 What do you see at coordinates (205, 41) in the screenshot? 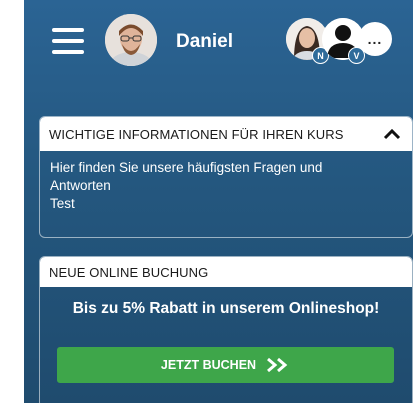
I see `user-name: Daniel` at bounding box center [205, 41].